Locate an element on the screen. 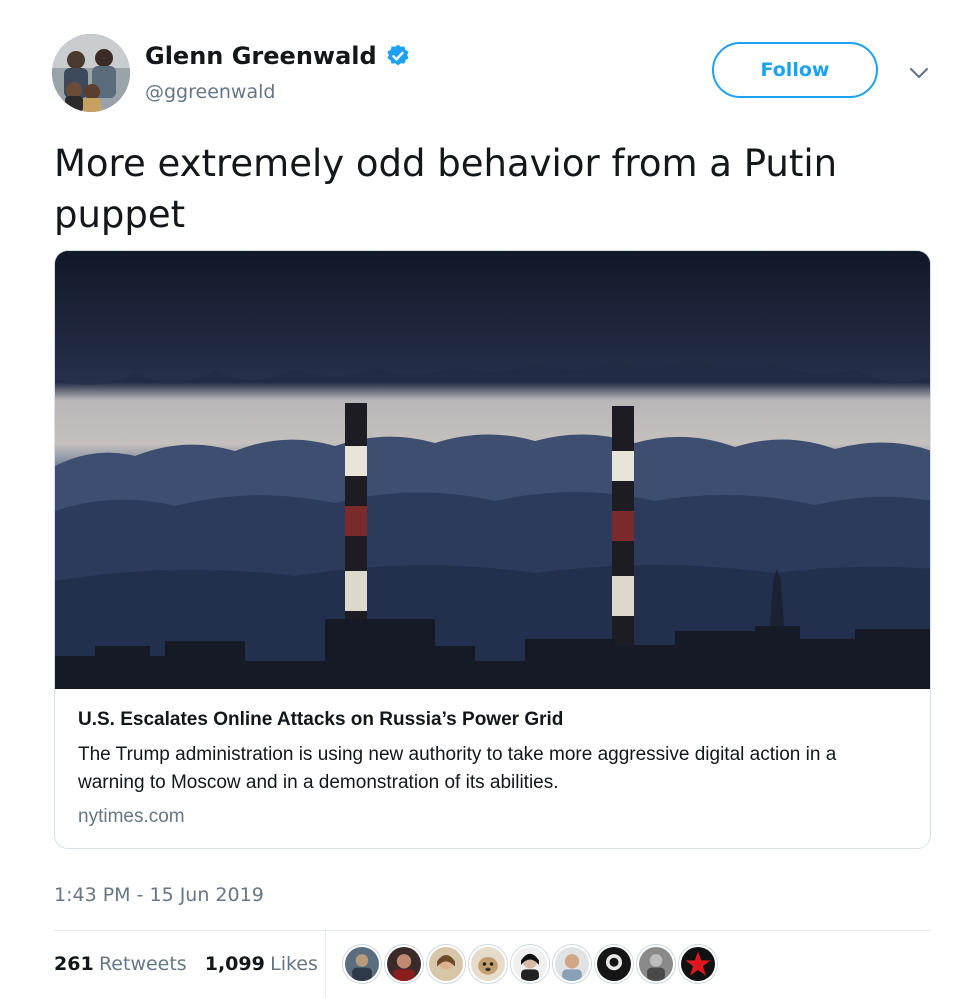 The height and width of the screenshot is (998, 980). profile-photo is located at coordinates (91, 73).